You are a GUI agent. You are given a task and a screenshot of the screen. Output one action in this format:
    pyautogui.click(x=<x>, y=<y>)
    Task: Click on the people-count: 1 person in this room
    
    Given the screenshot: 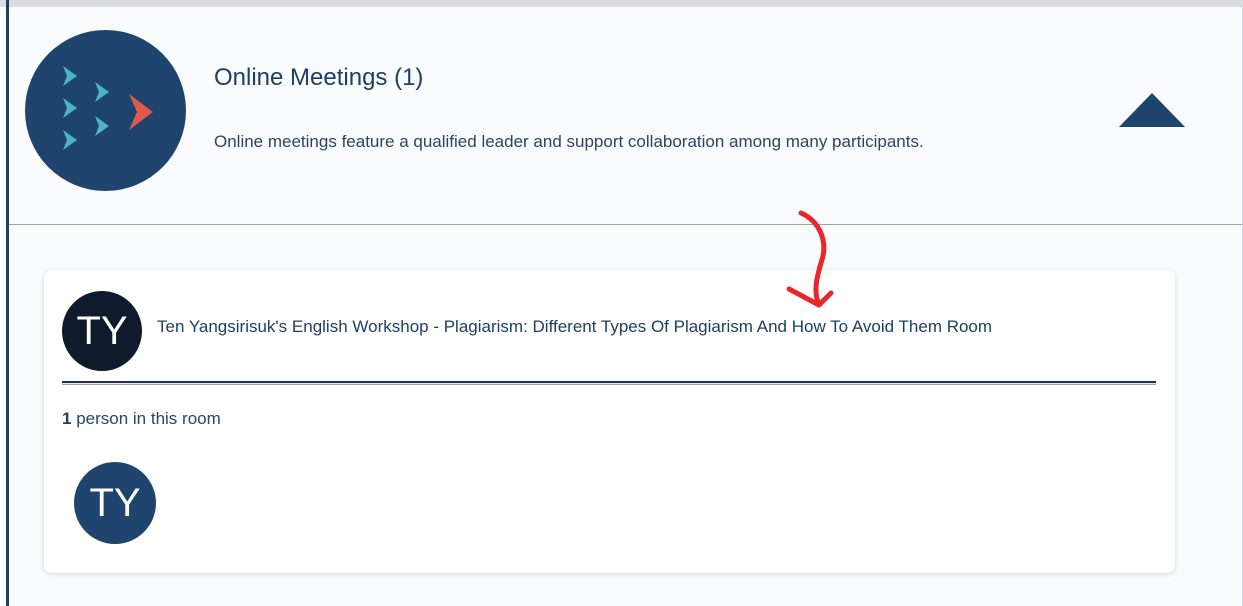 What is the action you would take?
    pyautogui.click(x=141, y=419)
    